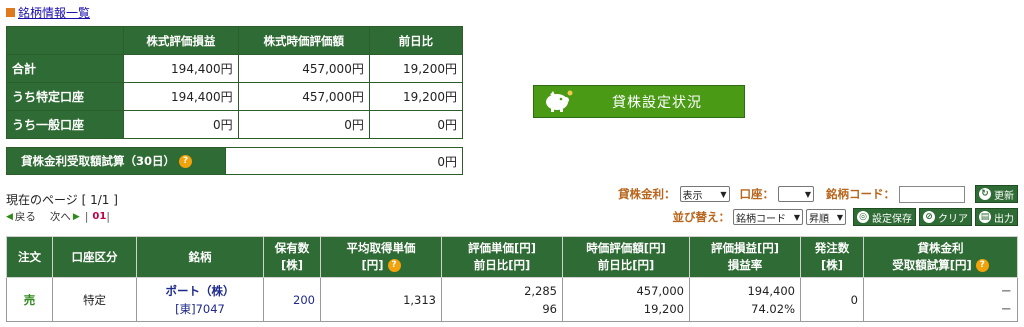 This screenshot has height=327, width=1024. Describe the element at coordinates (9, 216) in the screenshot. I see `prev-arrow-icon: ◀` at that location.